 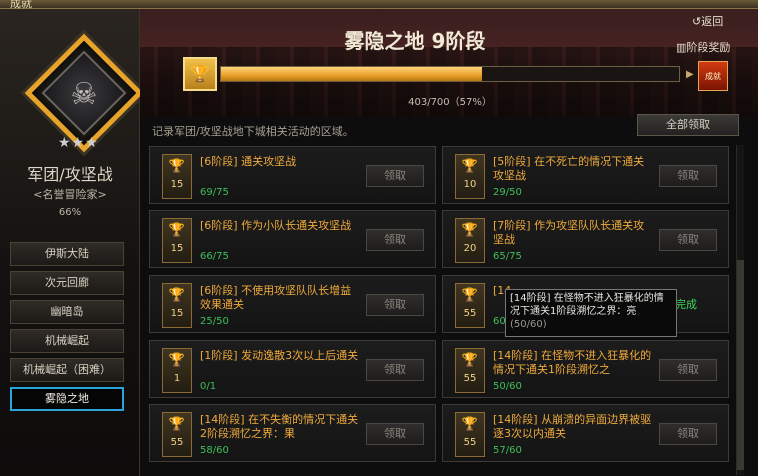 What do you see at coordinates (292, 369) in the screenshot?
I see `achievement-card: 🏆 1 [1阶段] 发动逸散3次以上后通关 0/1 领取` at bounding box center [292, 369].